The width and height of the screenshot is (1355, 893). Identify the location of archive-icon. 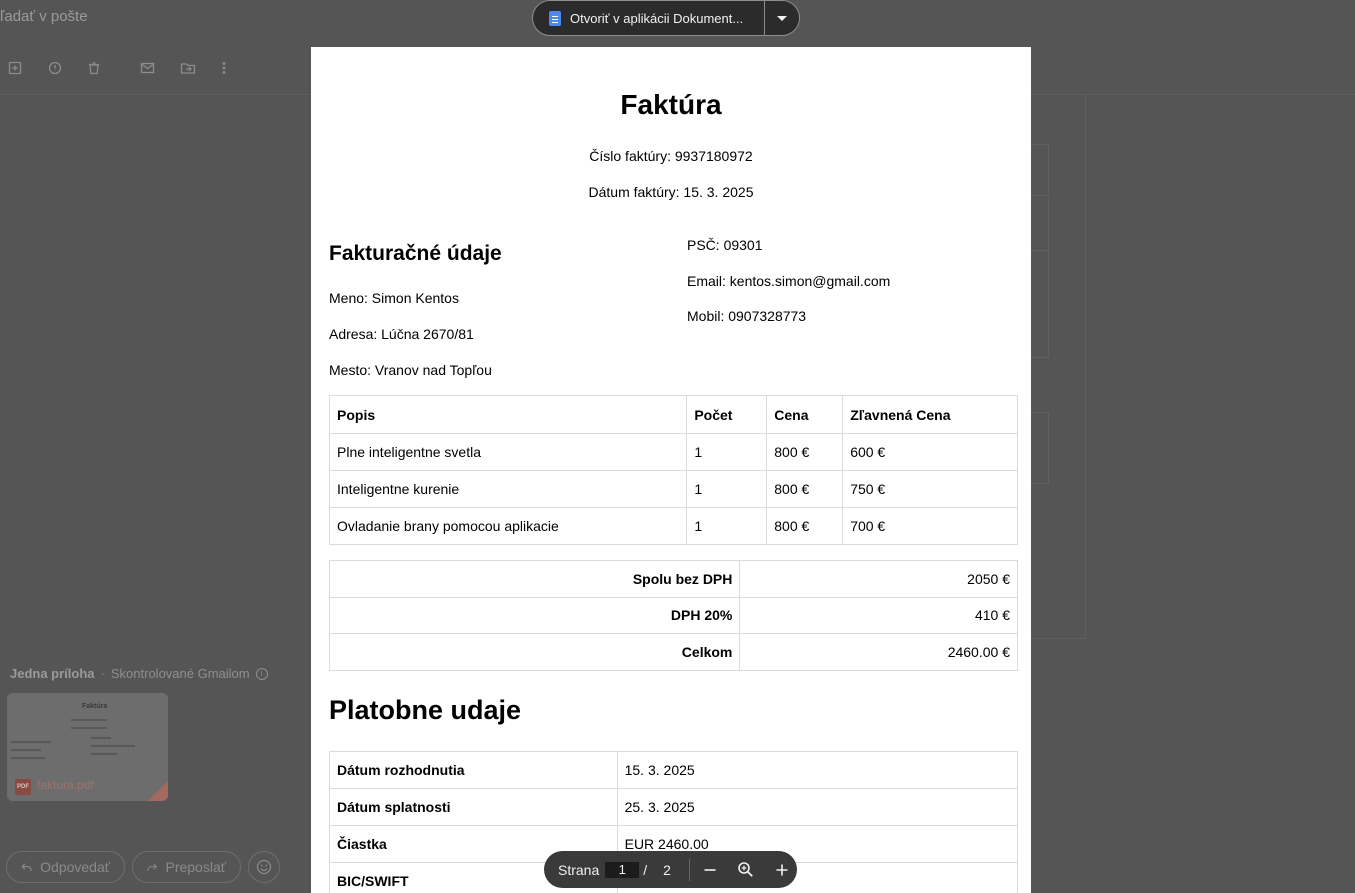
(15, 68).